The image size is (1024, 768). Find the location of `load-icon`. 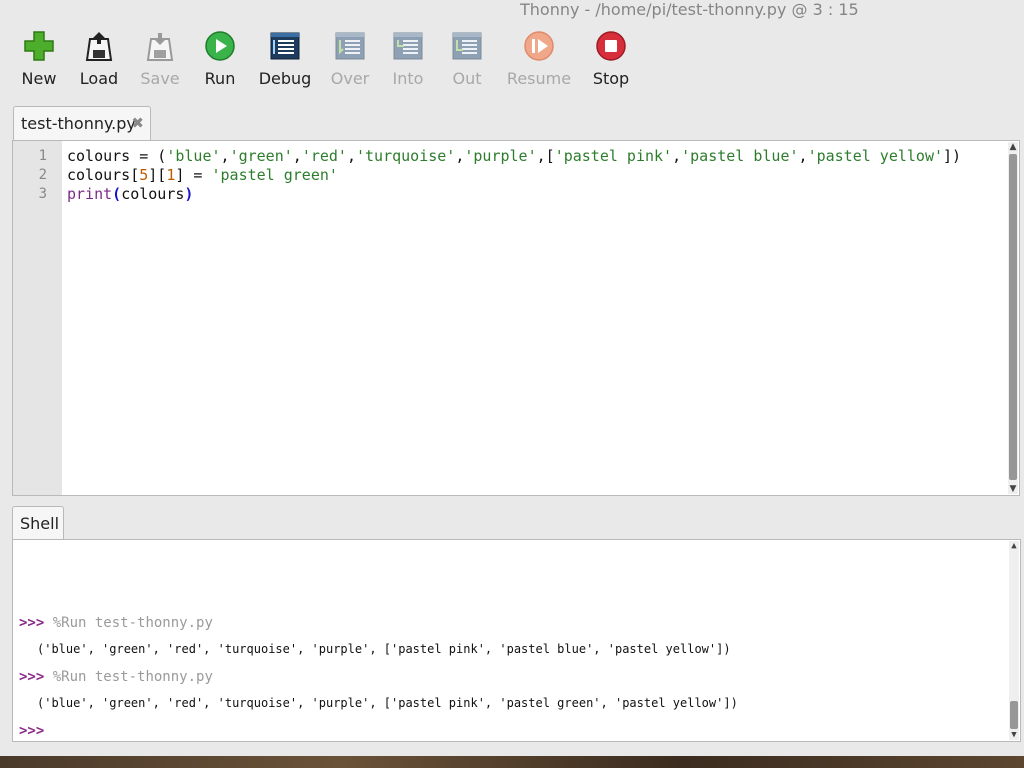

load-icon is located at coordinates (99, 46).